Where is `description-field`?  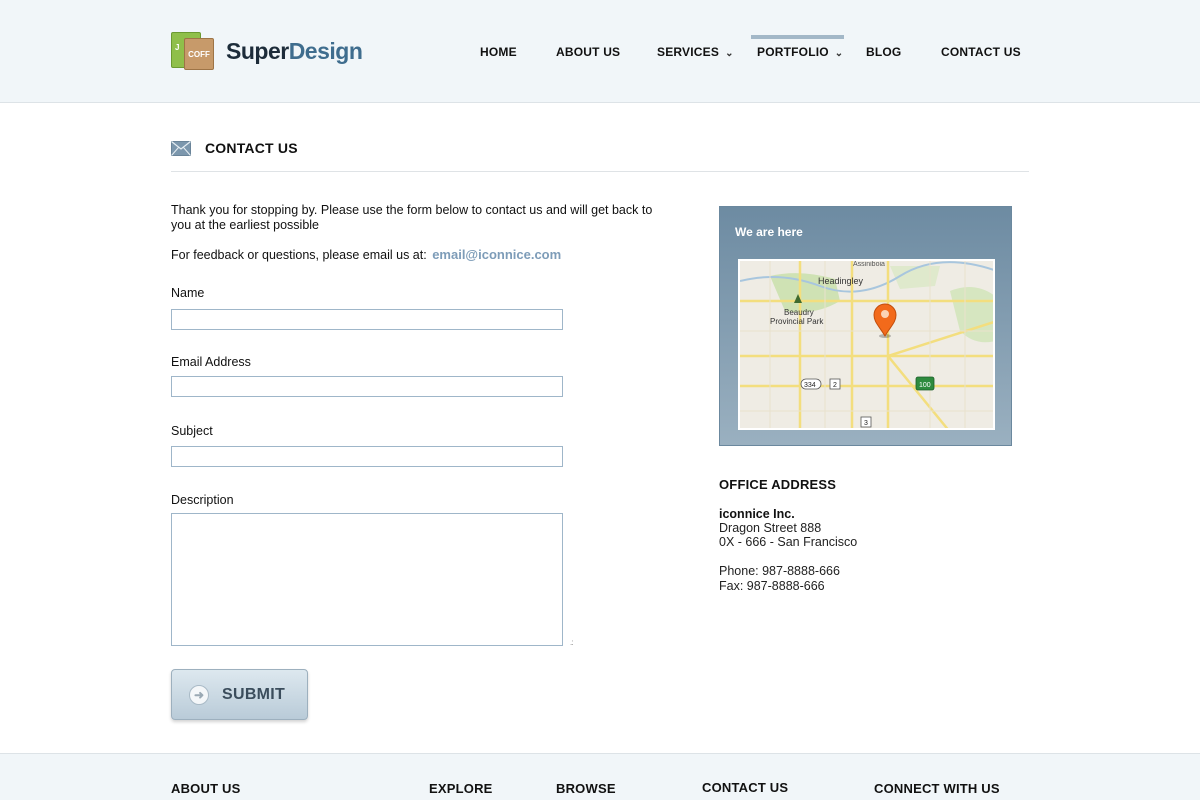 description-field is located at coordinates (367, 579).